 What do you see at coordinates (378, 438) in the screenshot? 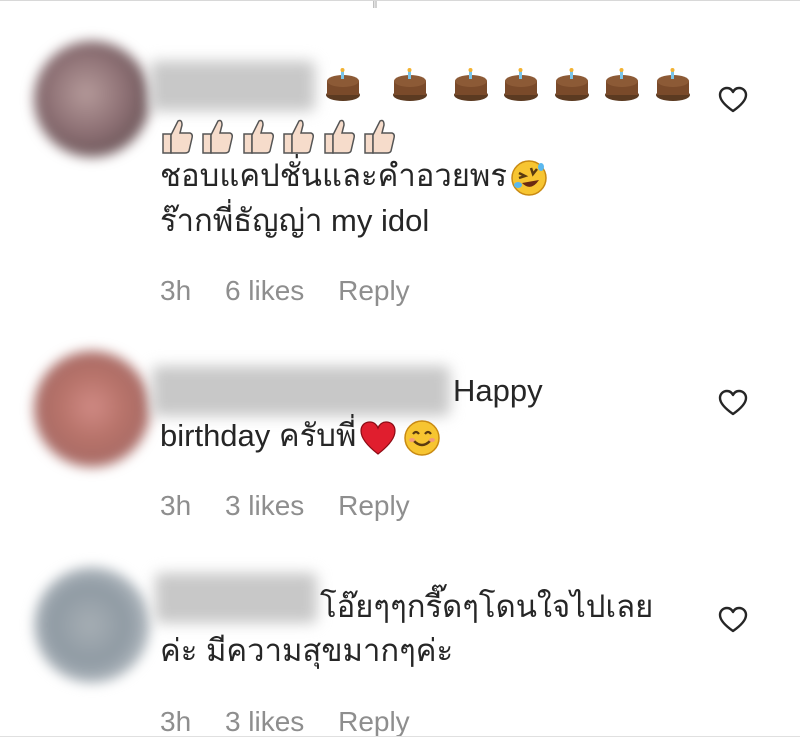
I see `red-heart-icon` at bounding box center [378, 438].